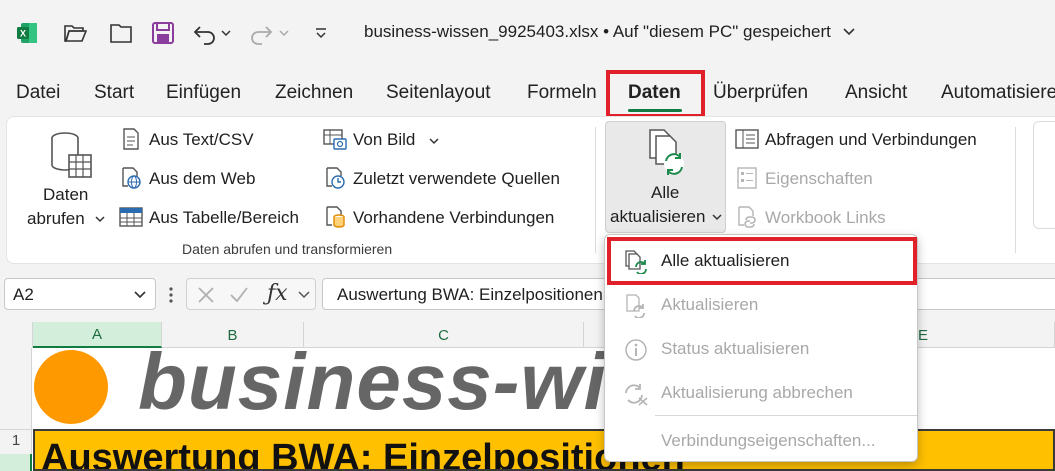 Image resolution: width=1055 pixels, height=471 pixels. I want to click on get-data-label-2: abrufen, so click(56, 218).